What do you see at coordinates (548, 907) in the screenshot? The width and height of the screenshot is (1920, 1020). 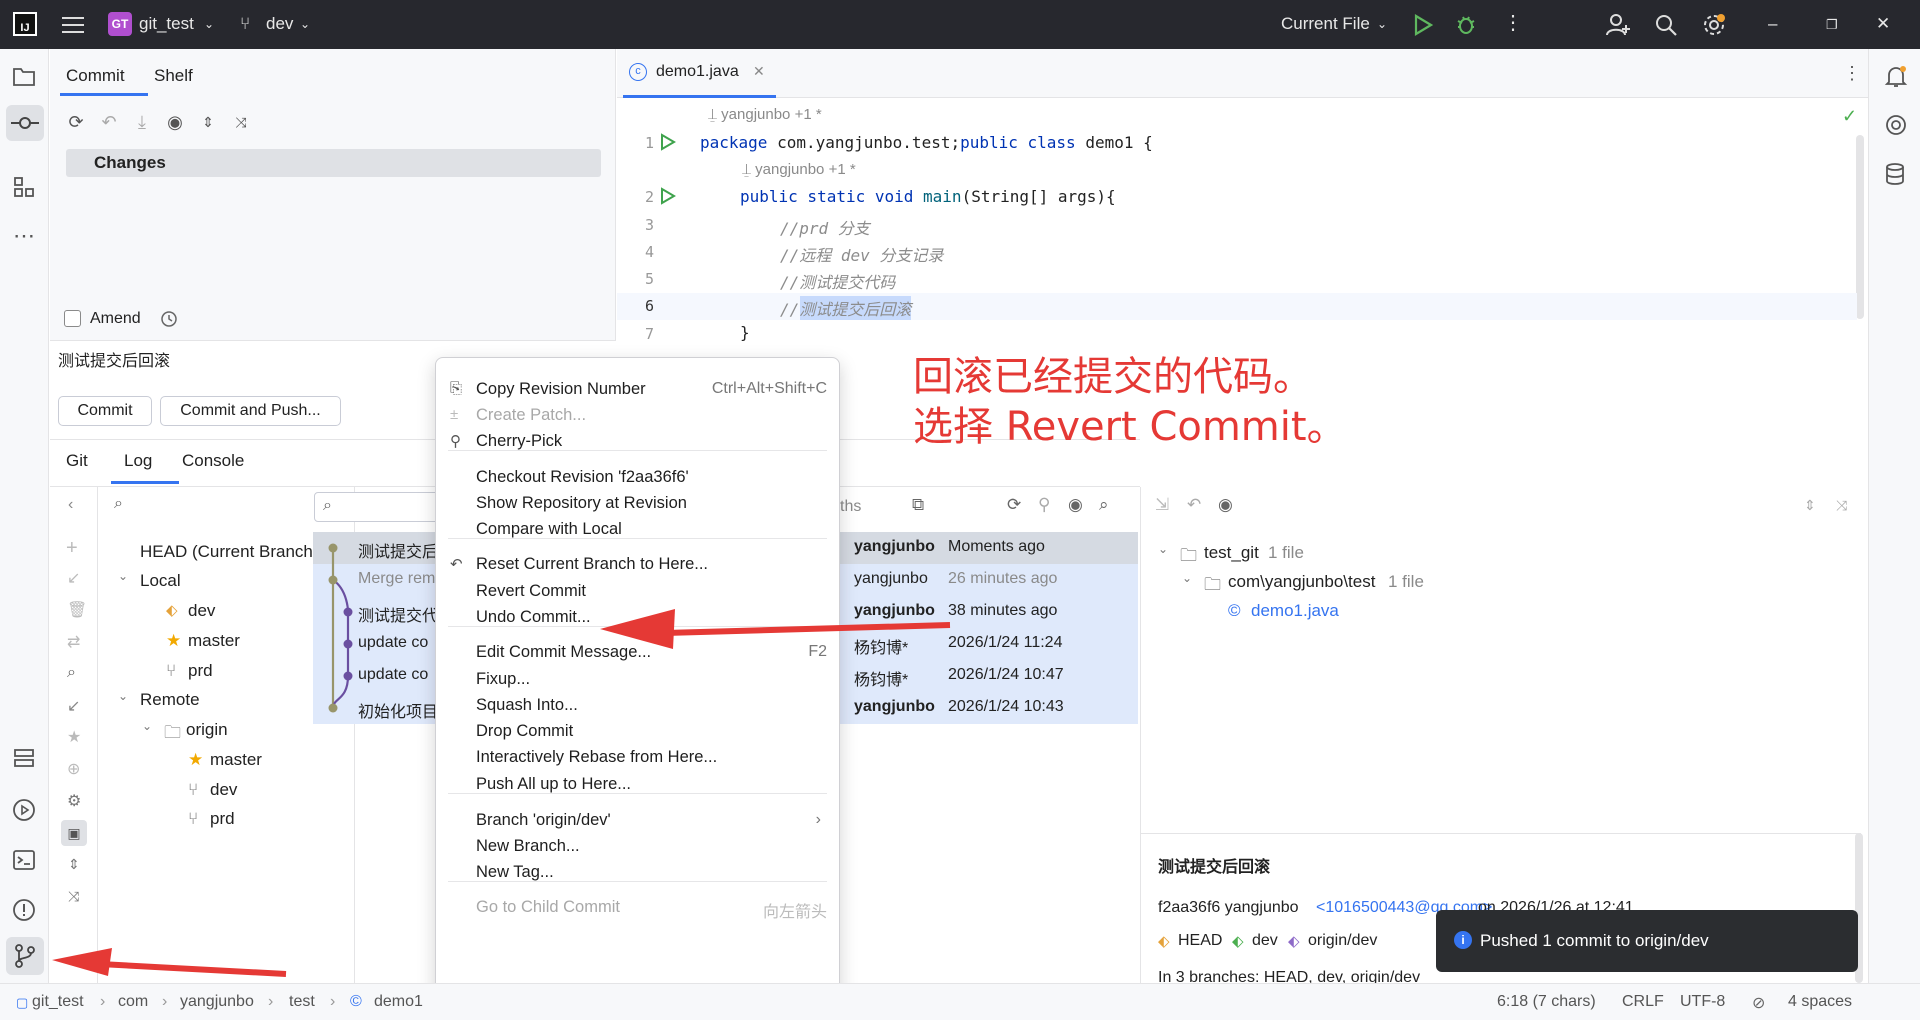 I see `menu-item-go-to-child-commit: Go to Child Commit` at bounding box center [548, 907].